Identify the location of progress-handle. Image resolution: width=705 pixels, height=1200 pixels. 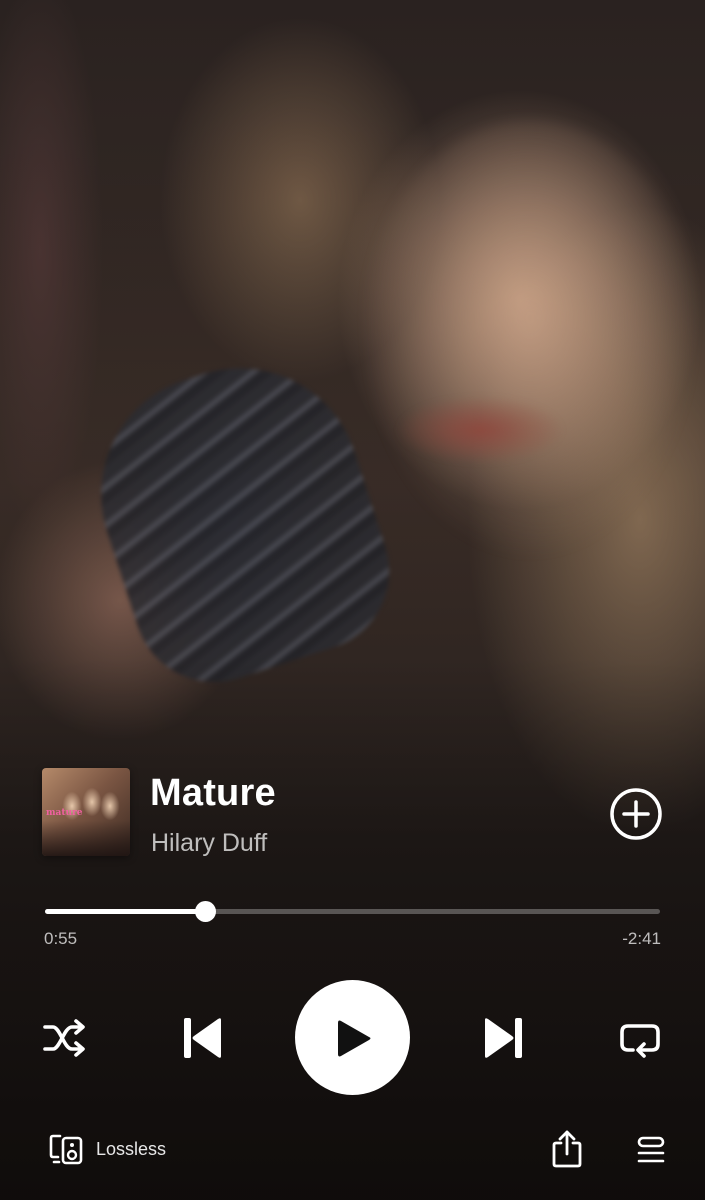
(205, 911).